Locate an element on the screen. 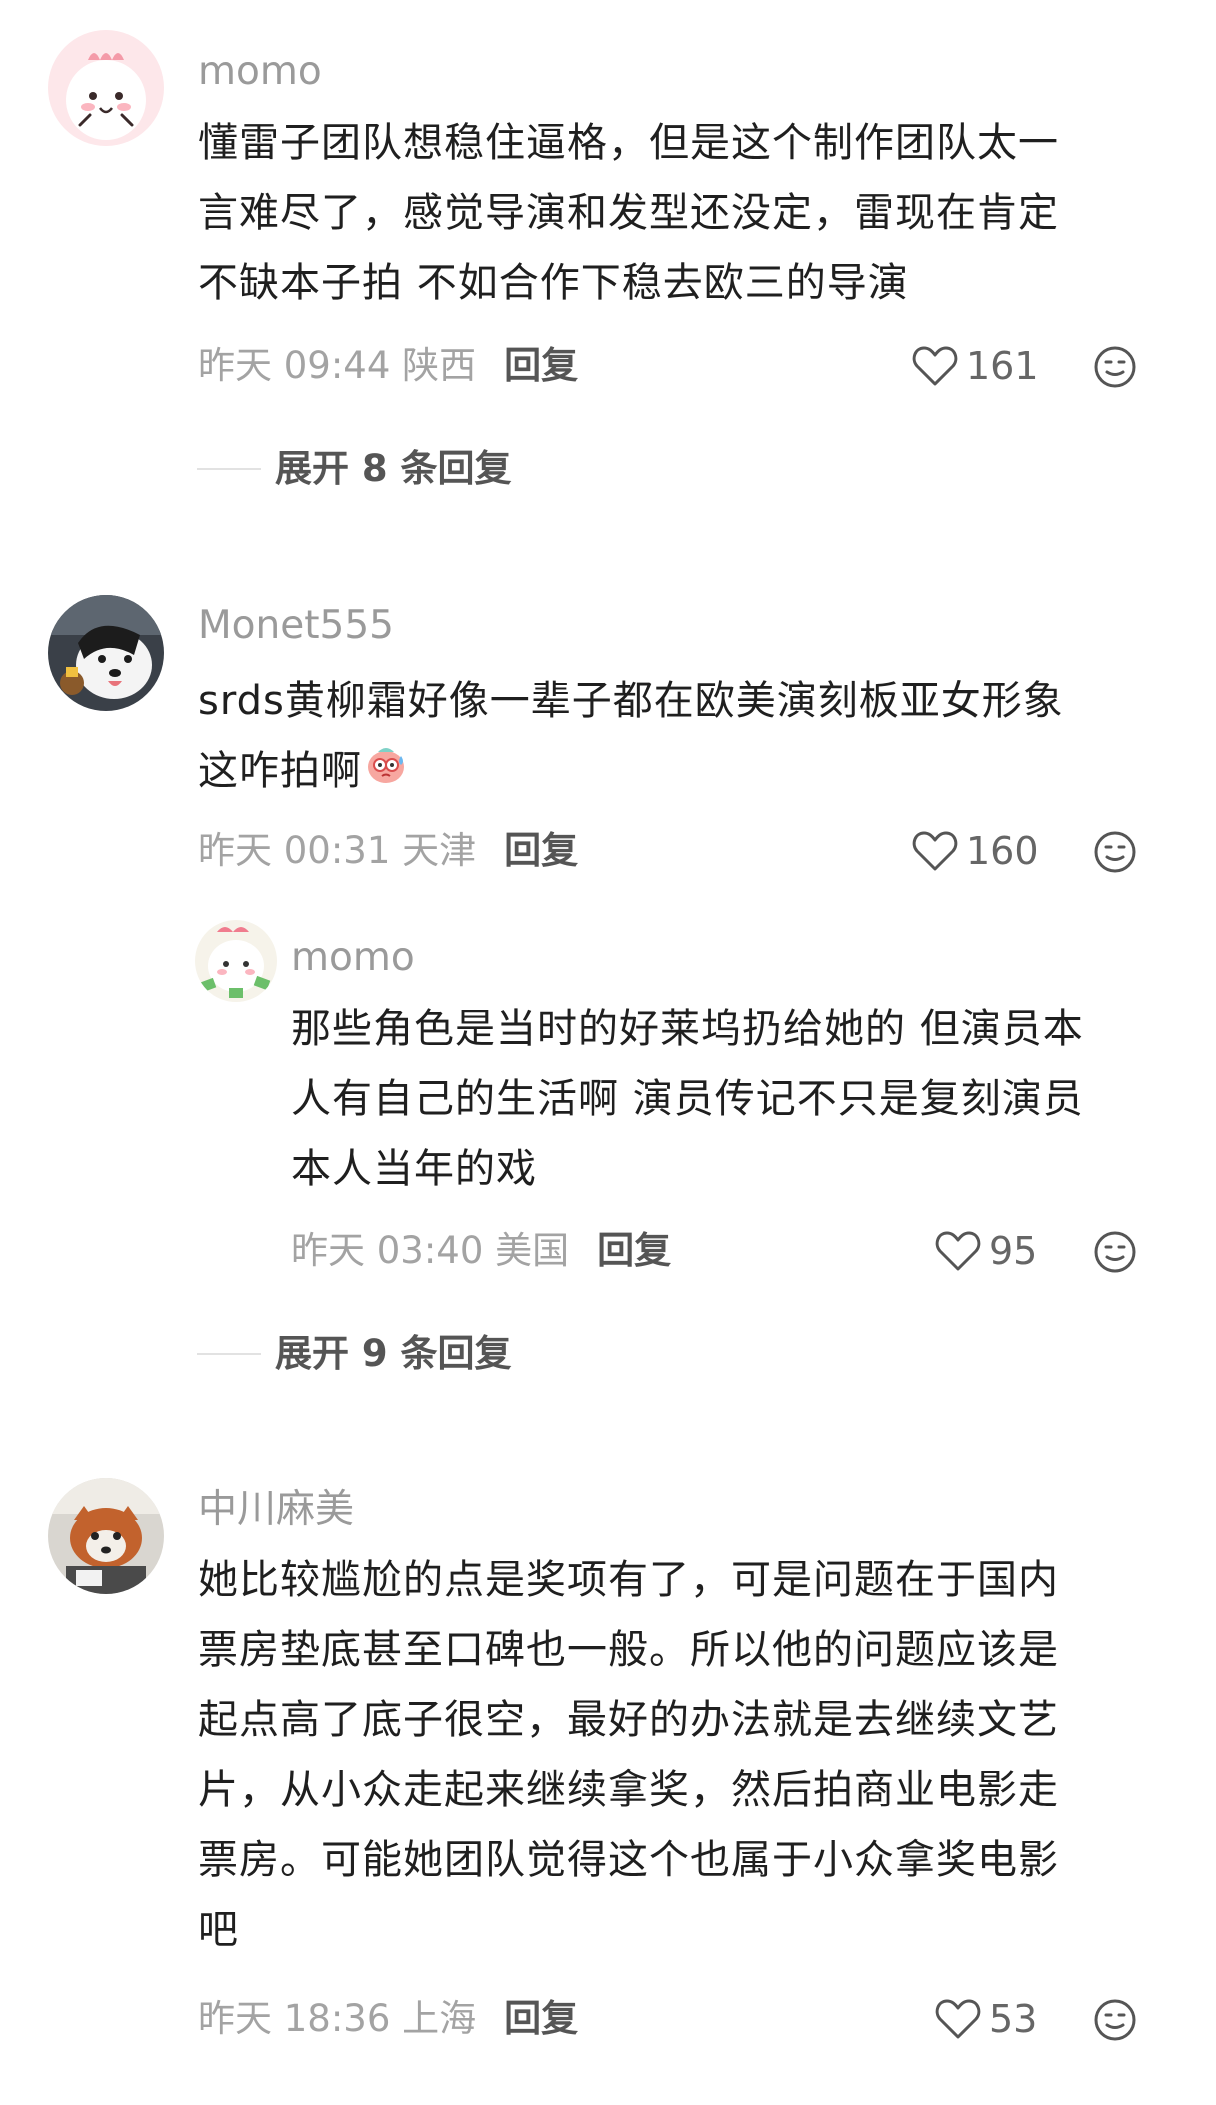  comment-line: 懂雷子团队想稳住逼格，但是这个制作团队太一 is located at coordinates (628, 143).